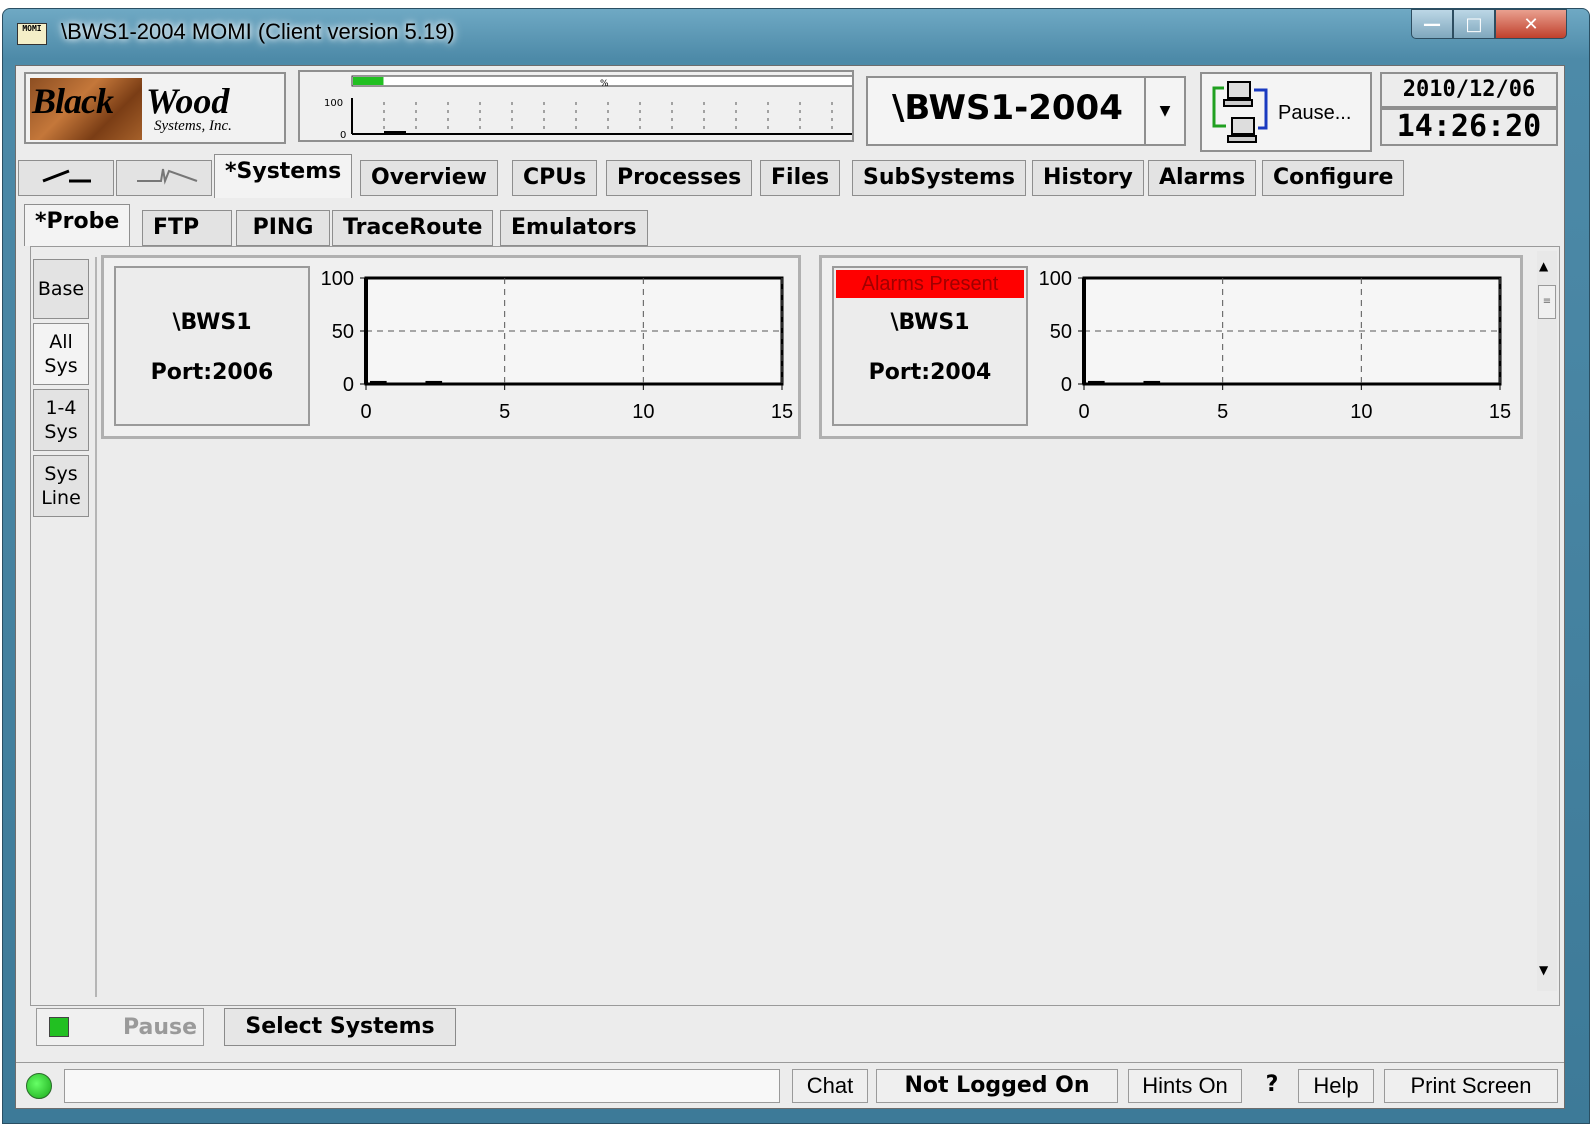  What do you see at coordinates (188, 101) in the screenshot?
I see `logo-word-wood: Wood` at bounding box center [188, 101].